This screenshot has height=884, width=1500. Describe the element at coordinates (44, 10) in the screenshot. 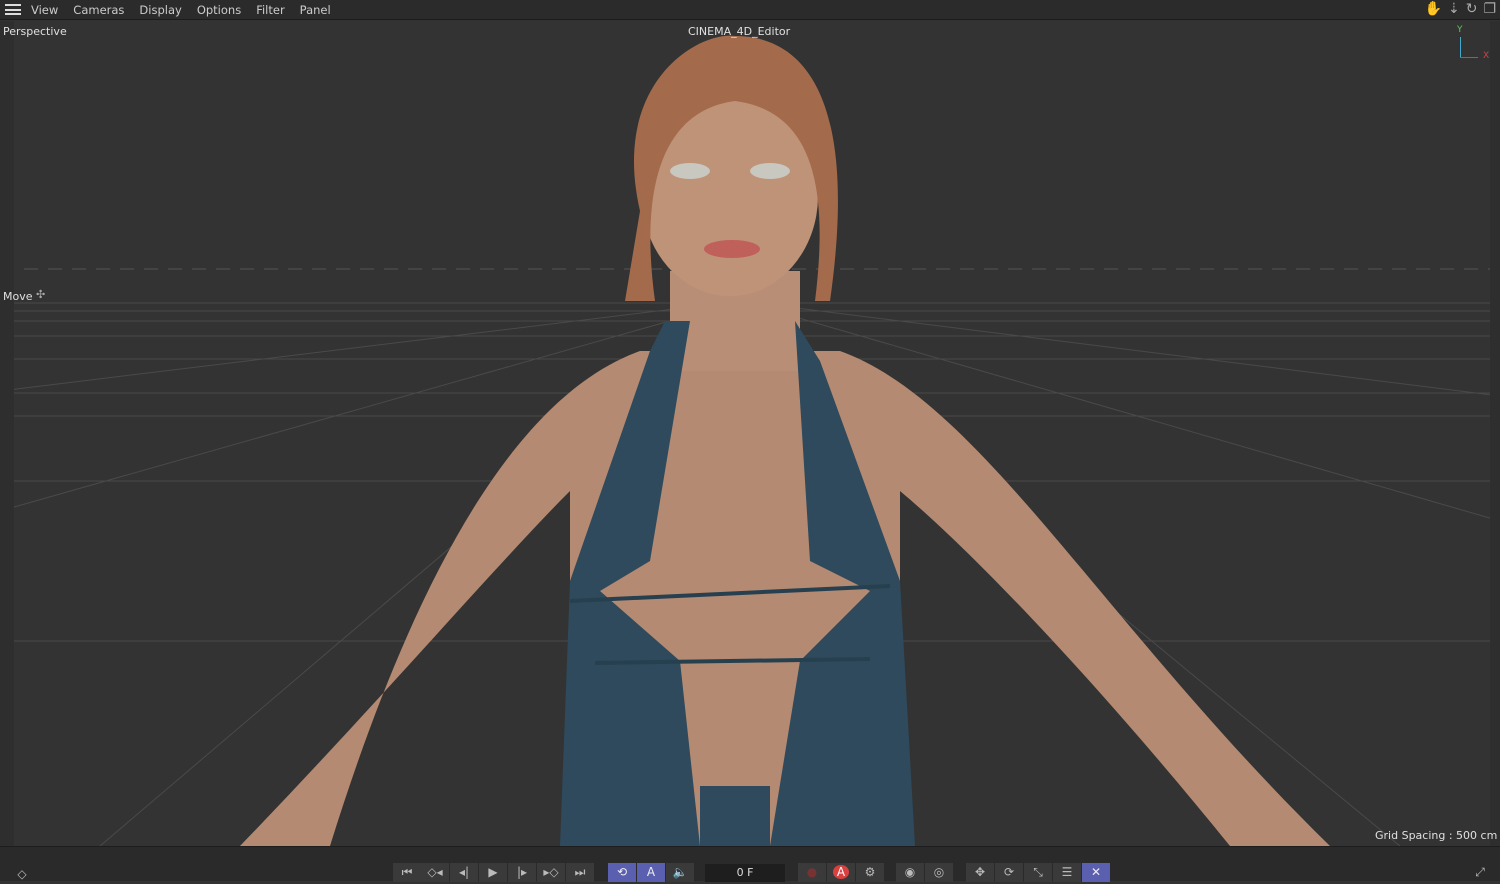

I see `menu-view: View` at that location.